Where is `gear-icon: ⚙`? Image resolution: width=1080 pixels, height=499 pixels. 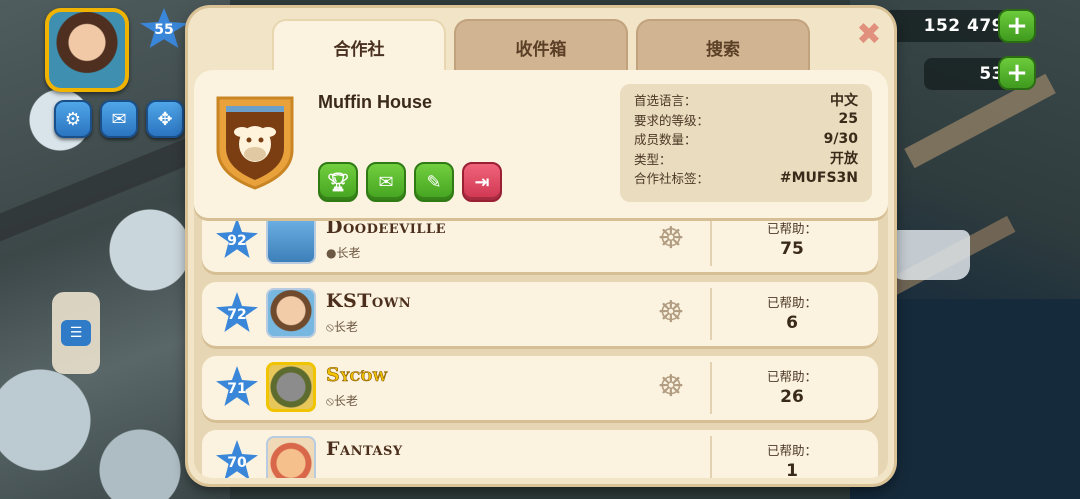 gear-icon: ⚙ is located at coordinates (73, 119).